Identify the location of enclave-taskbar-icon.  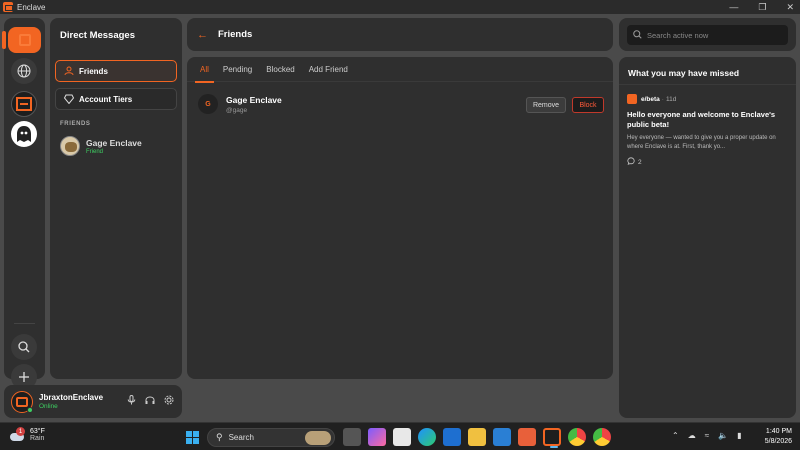
(552, 438).